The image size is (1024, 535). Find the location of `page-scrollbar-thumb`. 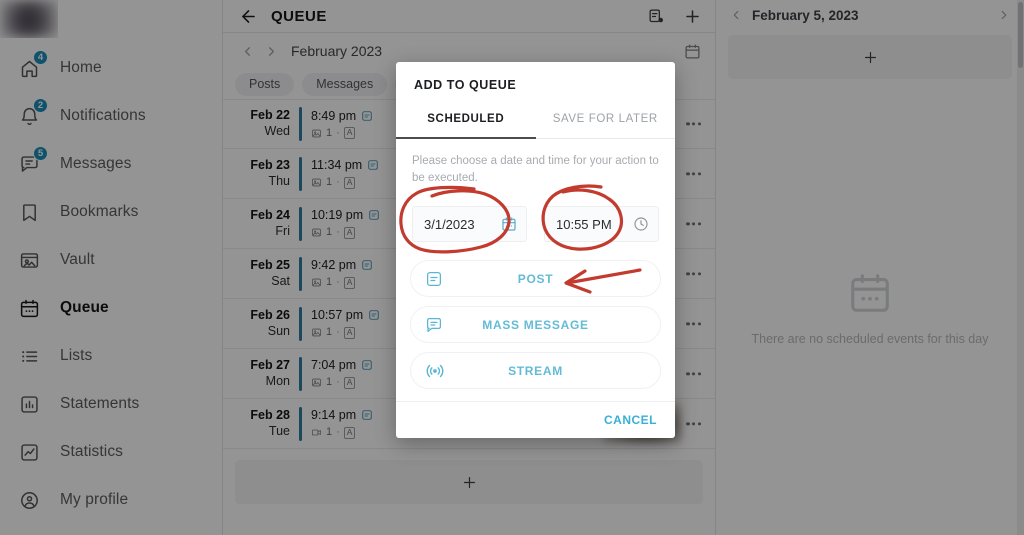

page-scrollbar-thumb is located at coordinates (1020, 35).